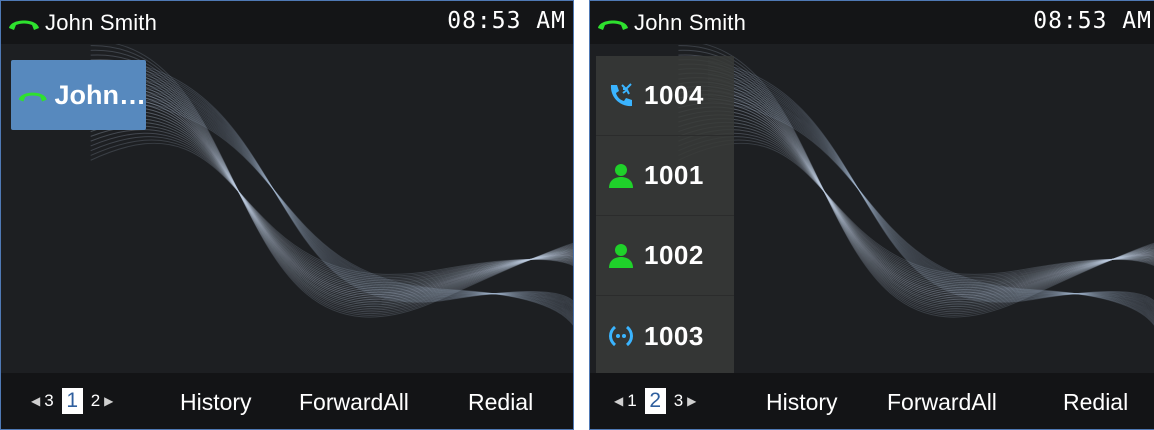  Describe the element at coordinates (621, 96) in the screenshot. I see `incoming-call-icon` at that location.